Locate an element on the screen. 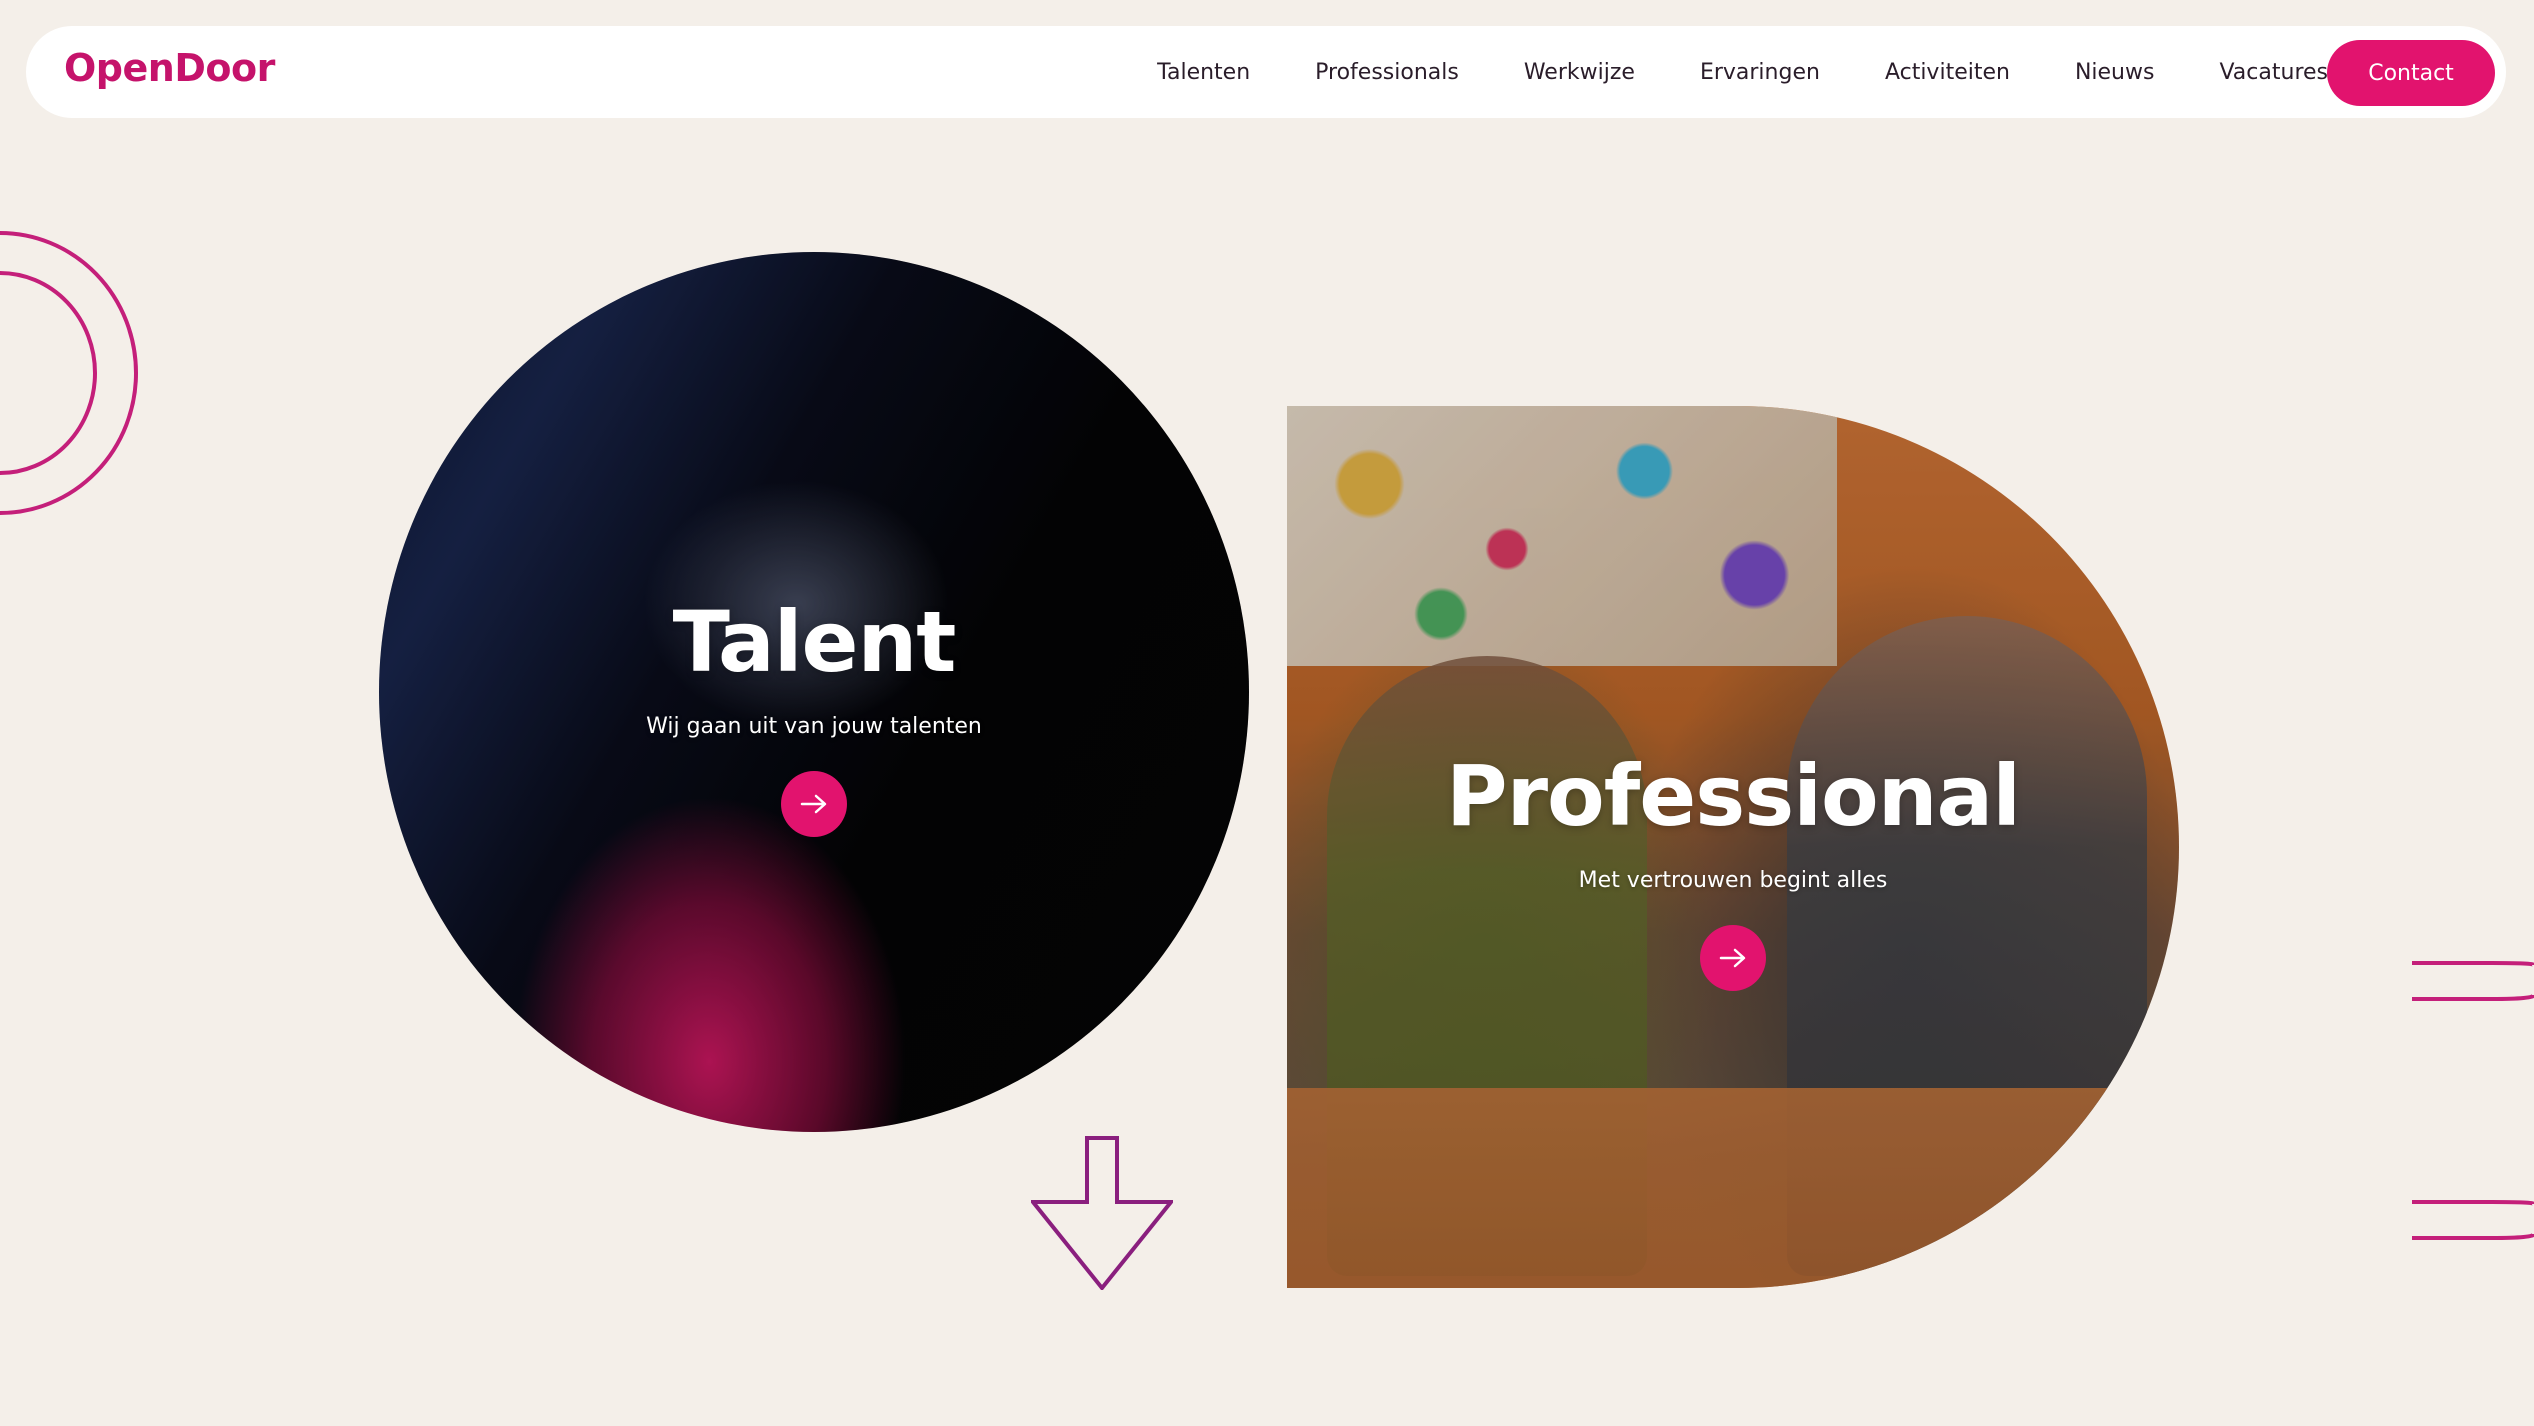 The height and width of the screenshot is (1426, 2534). professional-subtitle: Met vertrouwen begint alles is located at coordinates (1733, 880).